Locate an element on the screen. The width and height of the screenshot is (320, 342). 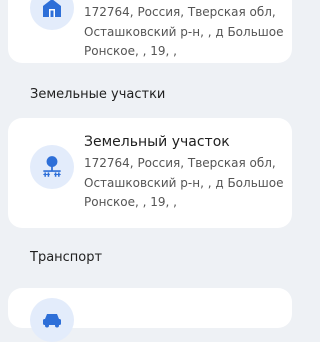
land-plot-icon is located at coordinates (52, 166).